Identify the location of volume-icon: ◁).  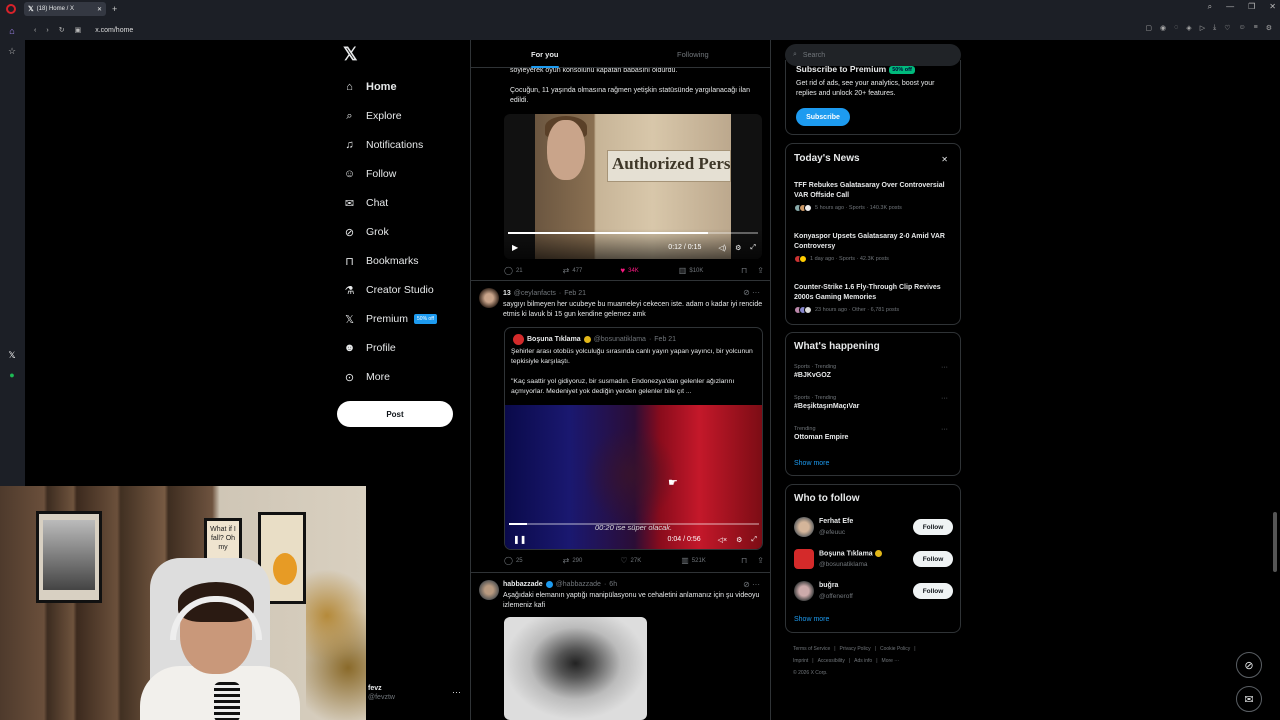
(722, 248).